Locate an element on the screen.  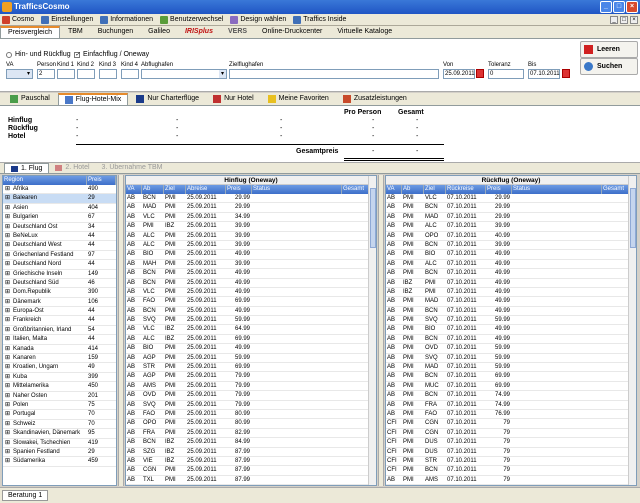
flight-row: AB MAD PMI 25.09.2011 29.99 is located at coordinates (251, 208).